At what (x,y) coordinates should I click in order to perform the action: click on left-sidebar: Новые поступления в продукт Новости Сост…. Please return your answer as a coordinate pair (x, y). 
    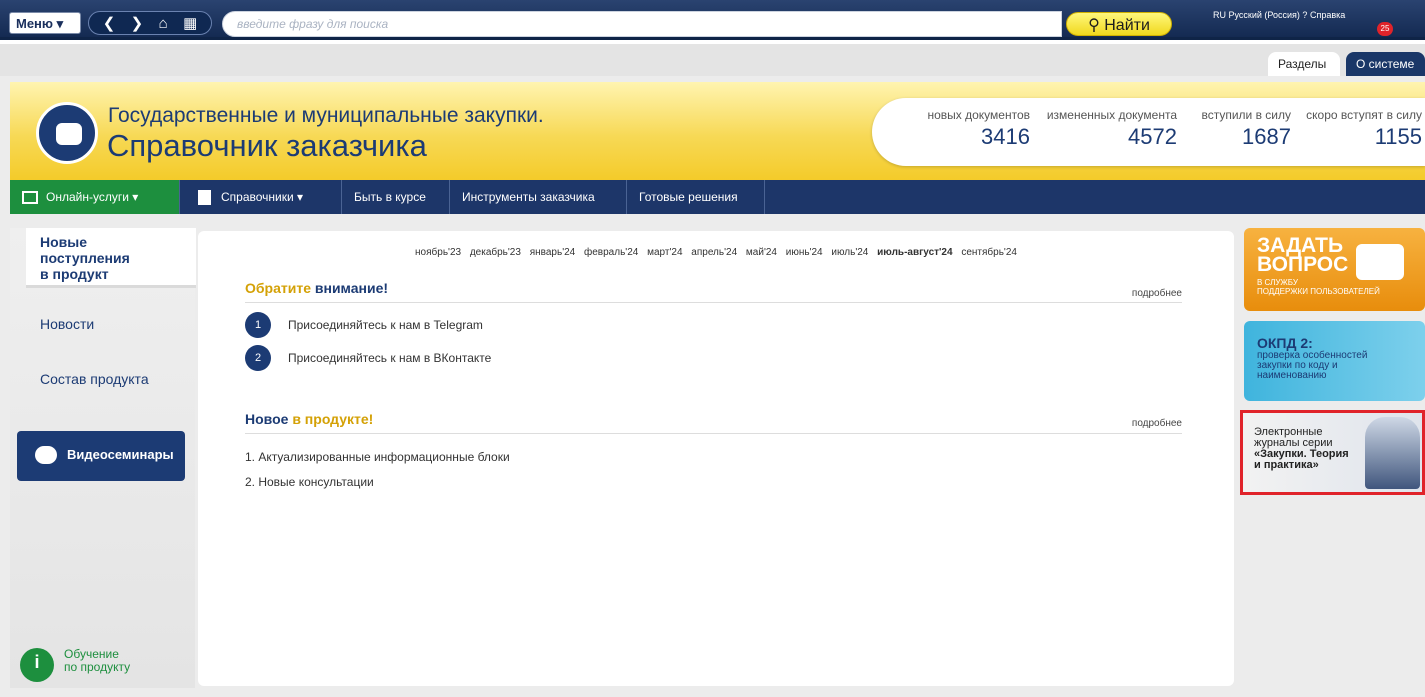
    Looking at the image, I should click on (103, 458).